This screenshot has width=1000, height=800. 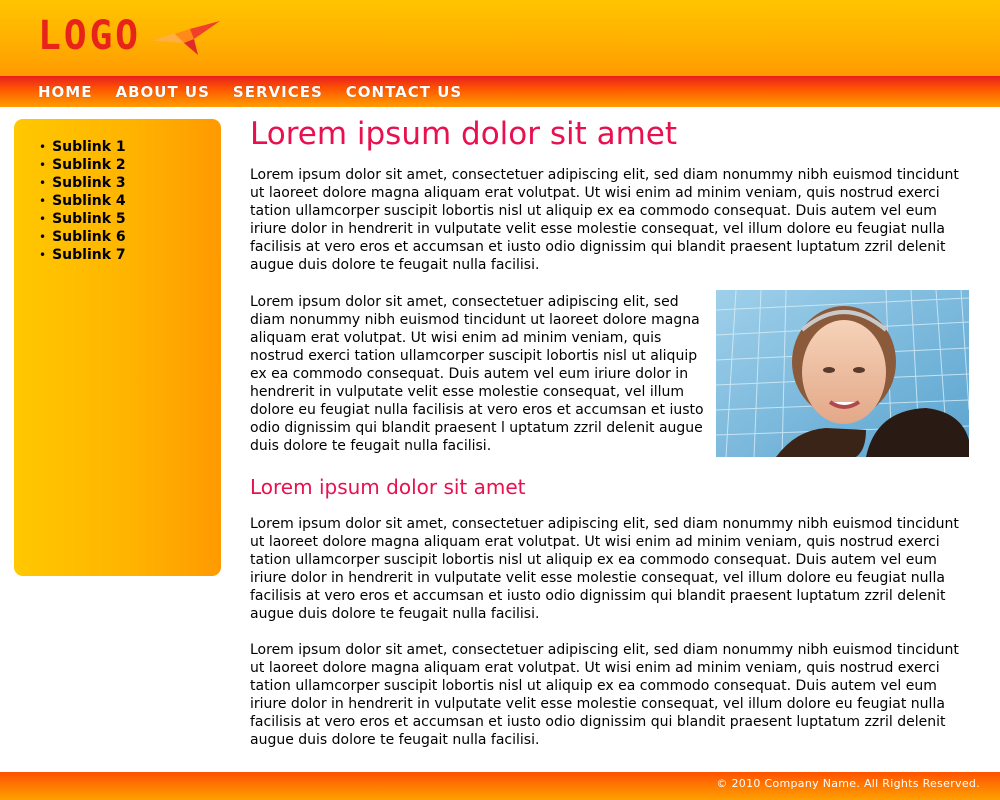 I want to click on nav-about-us-link: ABOUT US, so click(x=162, y=92).